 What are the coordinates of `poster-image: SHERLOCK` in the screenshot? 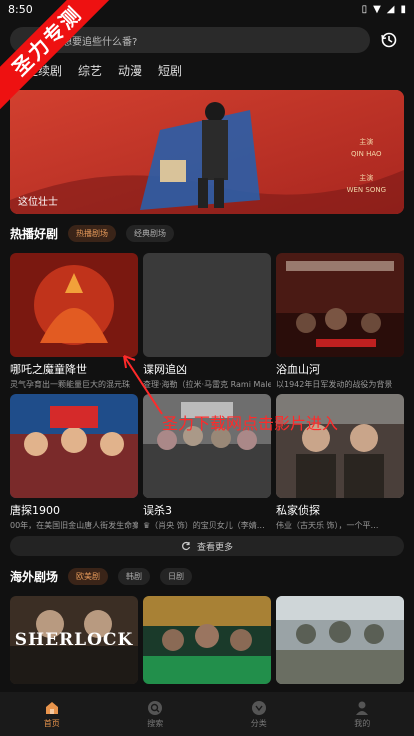 It's located at (74, 640).